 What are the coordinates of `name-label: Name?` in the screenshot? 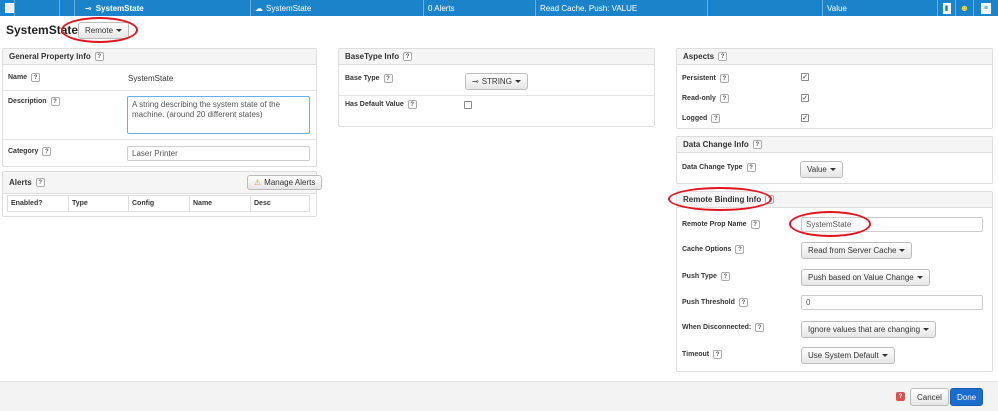 It's located at (24, 77).